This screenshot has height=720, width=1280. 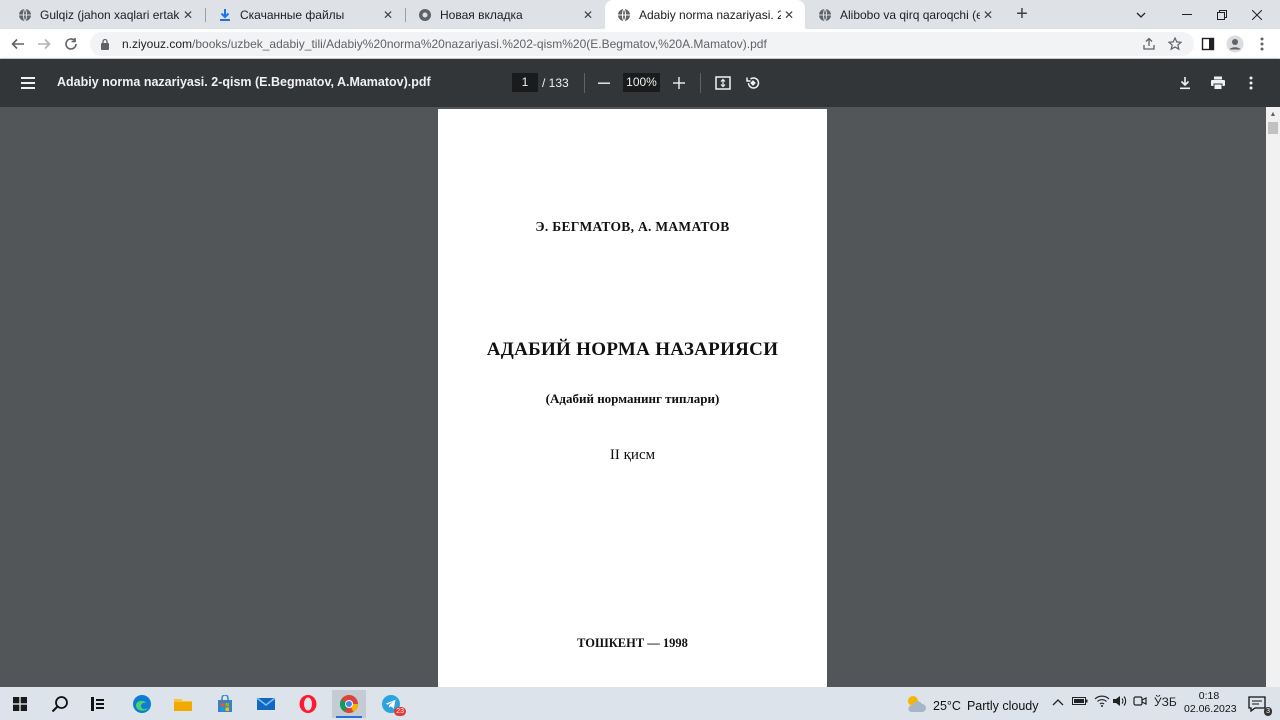 I want to click on zoom-in-button, so click(x=679, y=83).